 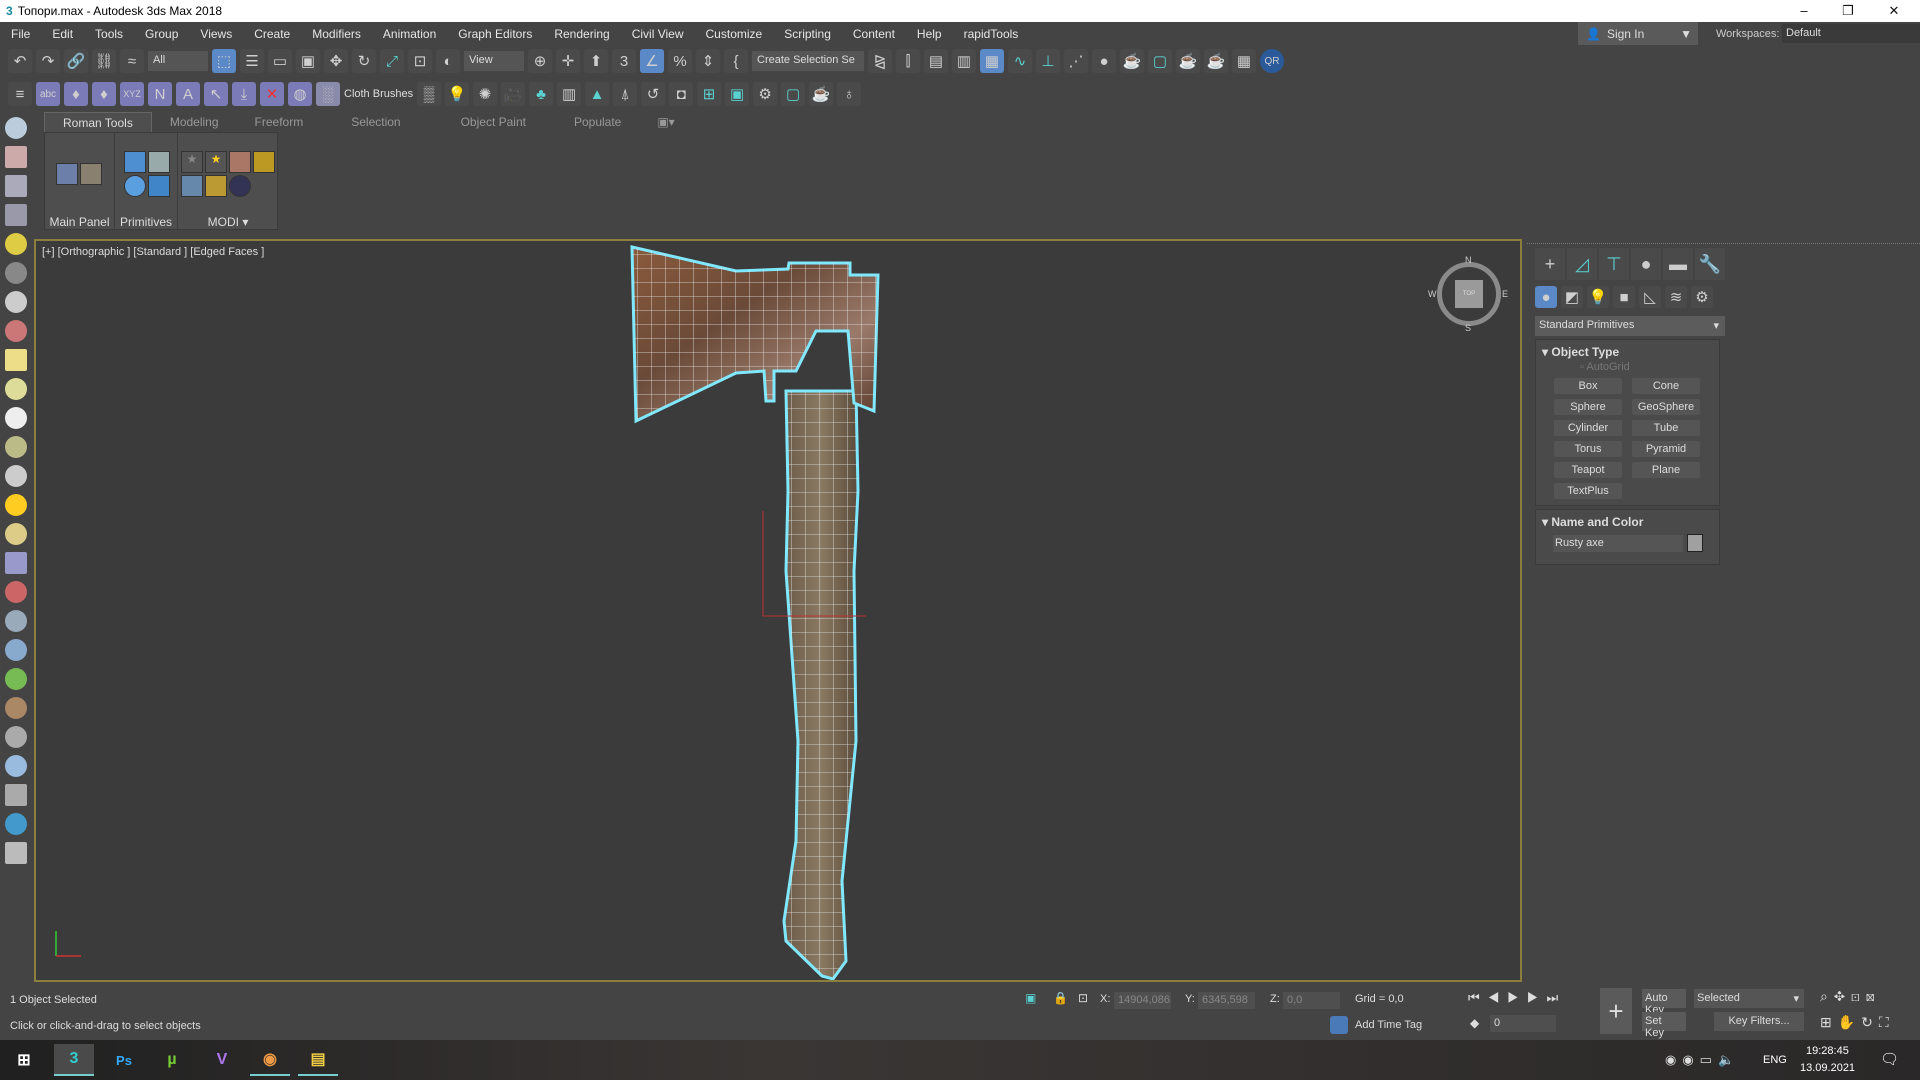 I want to click on notifications-icon: 🗨, so click(x=1889, y=1059).